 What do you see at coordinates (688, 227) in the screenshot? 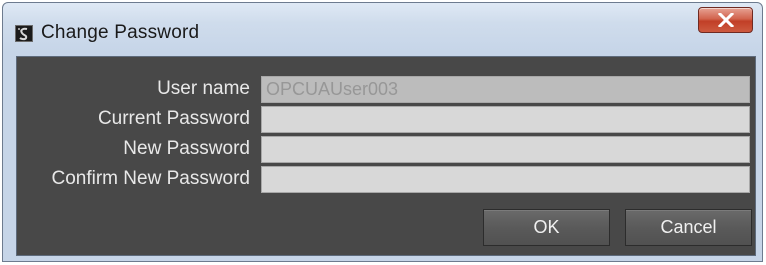
I see `cancel-button: Cancel` at bounding box center [688, 227].